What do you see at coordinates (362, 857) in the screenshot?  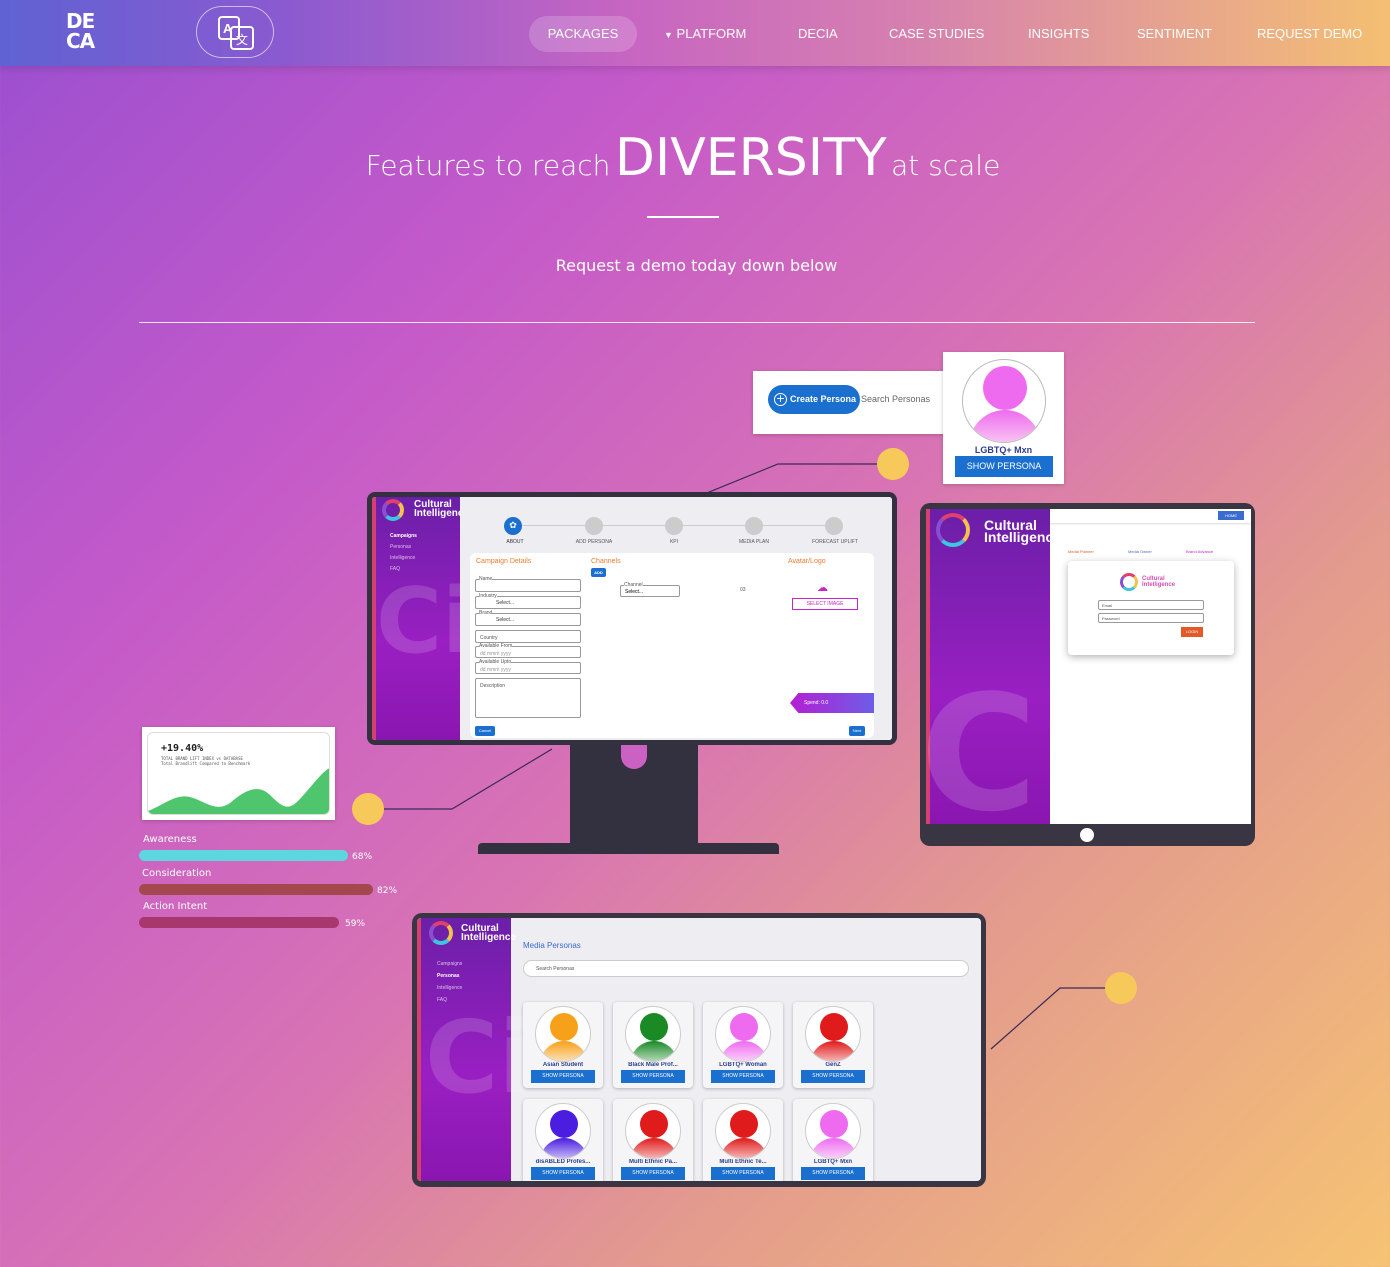 I see `awareness-pct: 68%` at bounding box center [362, 857].